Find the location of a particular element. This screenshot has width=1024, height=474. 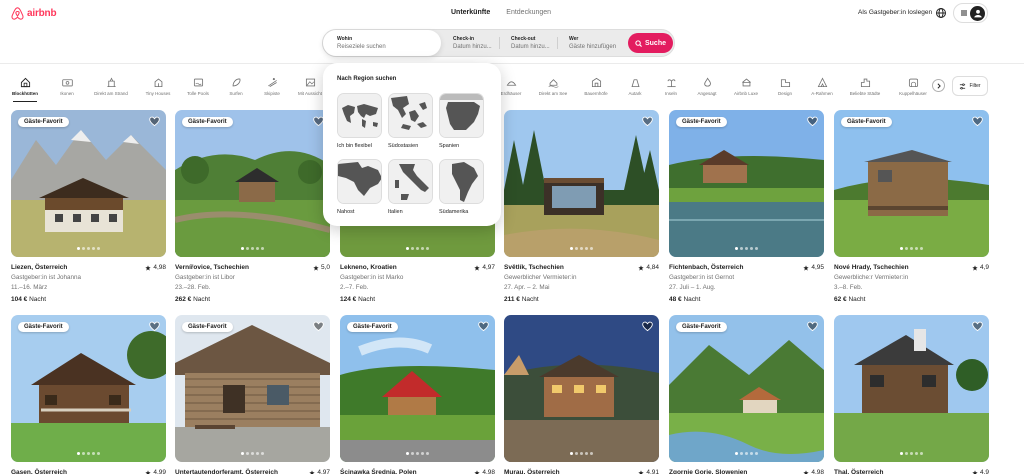

user-menu-button is located at coordinates (970, 13).